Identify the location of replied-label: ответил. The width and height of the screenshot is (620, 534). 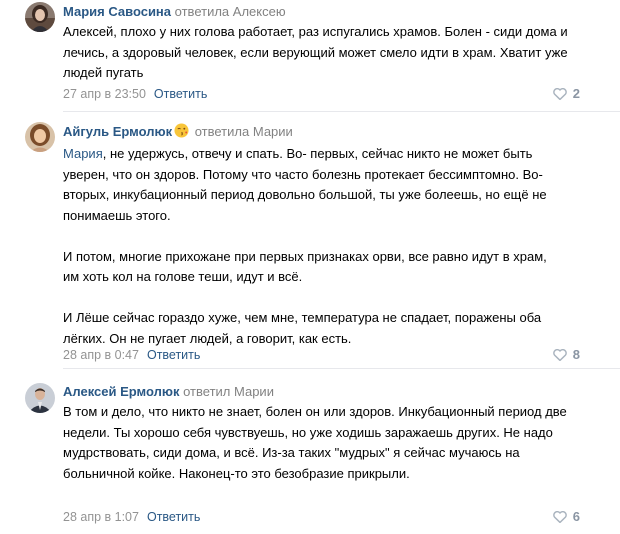
(207, 391).